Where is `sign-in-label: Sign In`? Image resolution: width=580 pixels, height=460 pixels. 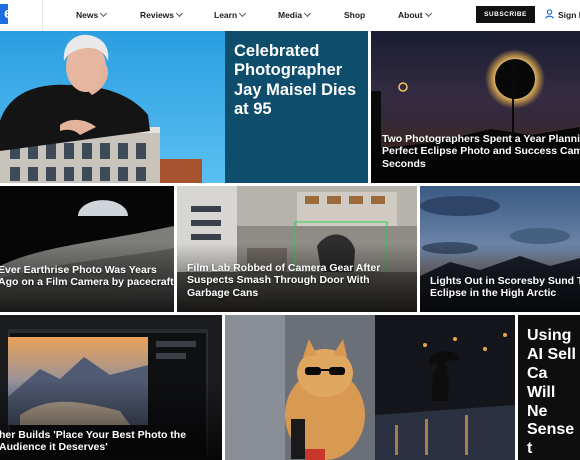 sign-in-label: Sign In is located at coordinates (569, 15).